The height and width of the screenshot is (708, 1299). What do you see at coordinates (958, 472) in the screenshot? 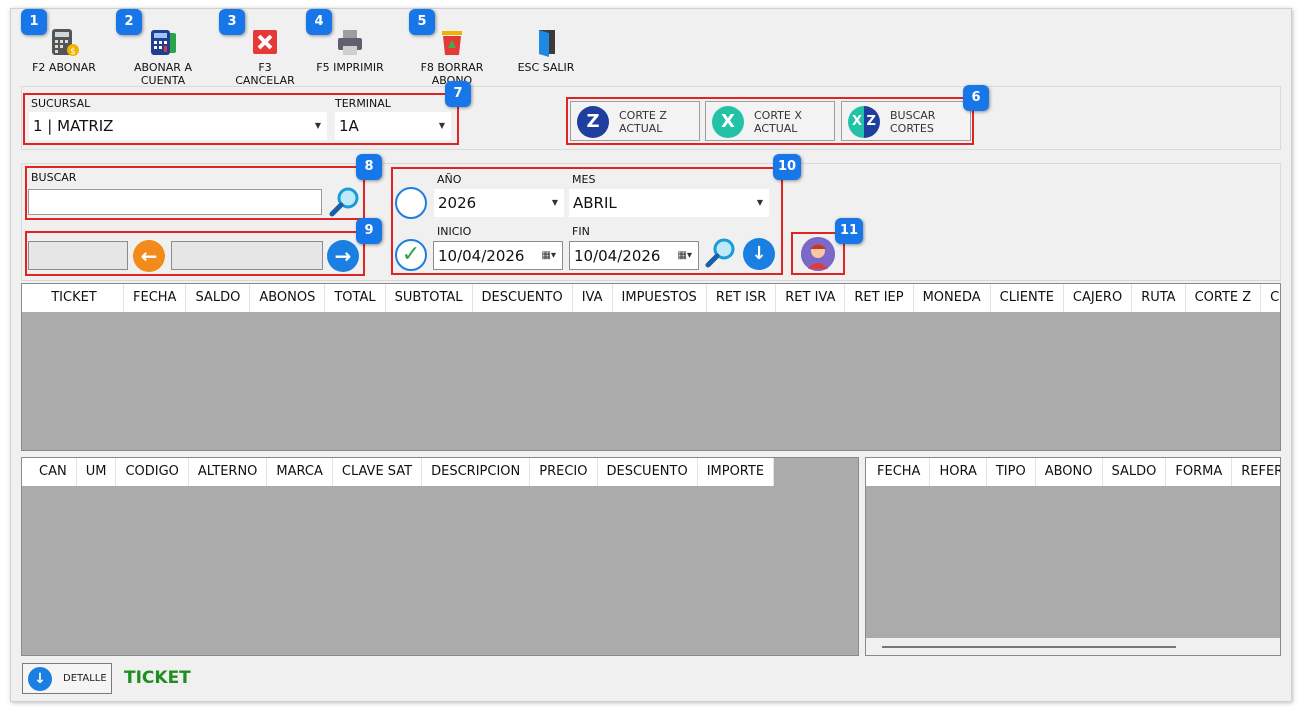
I see `col-hora: HORA` at bounding box center [958, 472].